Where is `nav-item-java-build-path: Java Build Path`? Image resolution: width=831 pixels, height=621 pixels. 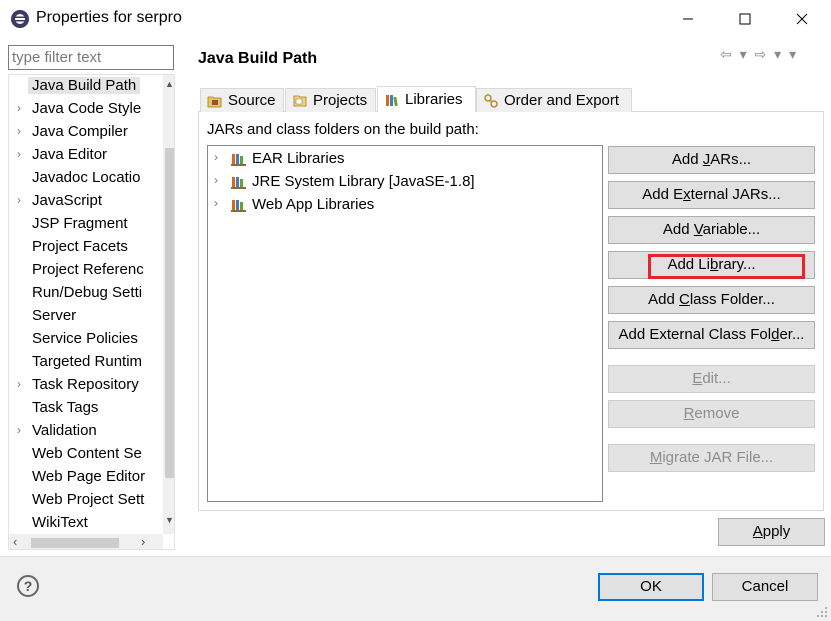
nav-item-java-build-path: Java Build Path is located at coordinates (83, 86).